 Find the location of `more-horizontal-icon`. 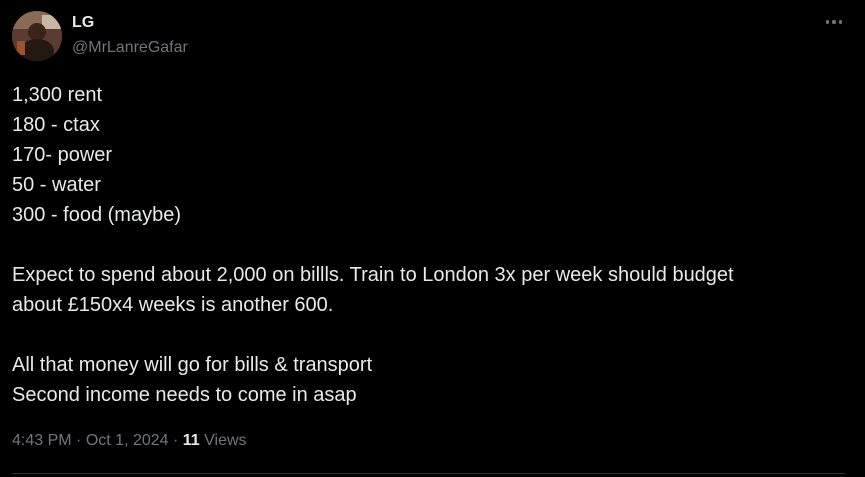

more-horizontal-icon is located at coordinates (827, 22).